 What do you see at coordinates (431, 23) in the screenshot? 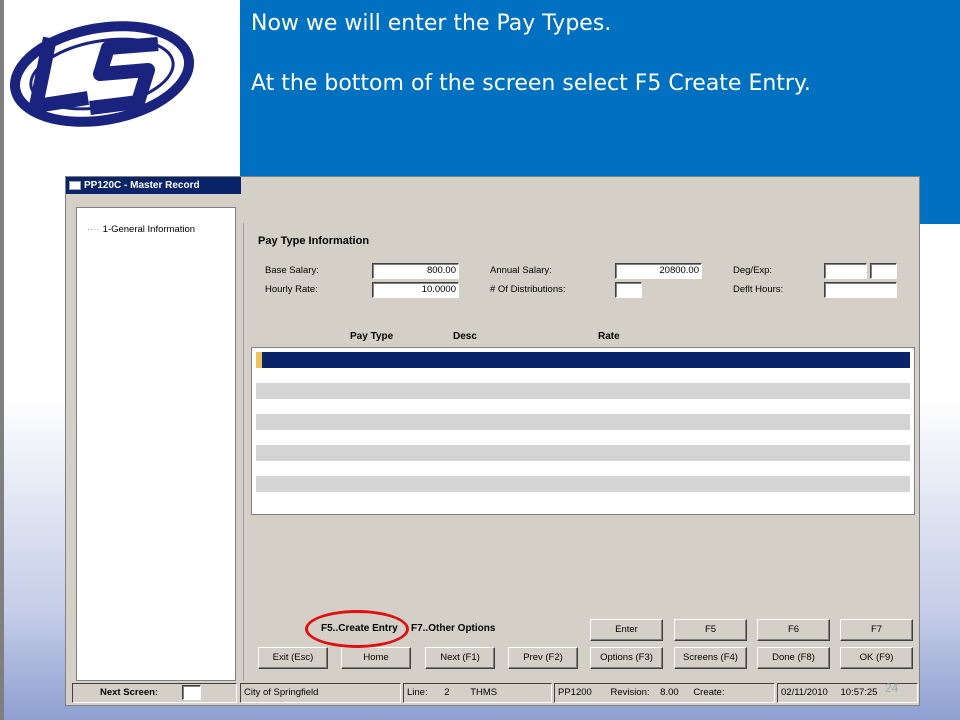
I see `instruction-line-1: Now we will enter the Pay Types.` at bounding box center [431, 23].